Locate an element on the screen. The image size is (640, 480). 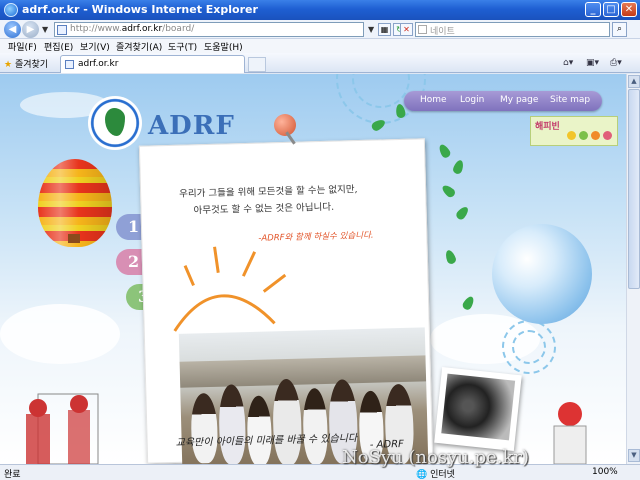
compatibility-icon: ▦ is located at coordinates (384, 29).